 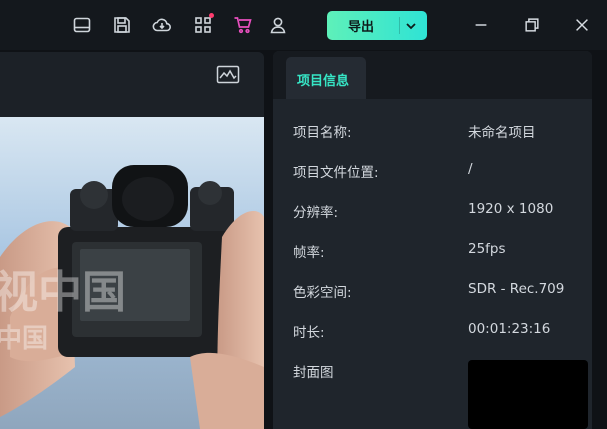 I want to click on watermark-subtext: 中国, so click(x=24, y=339).